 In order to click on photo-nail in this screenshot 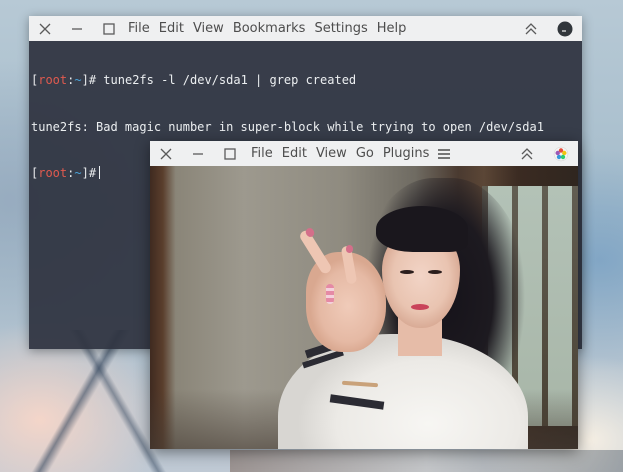, I will do `click(349, 249)`.